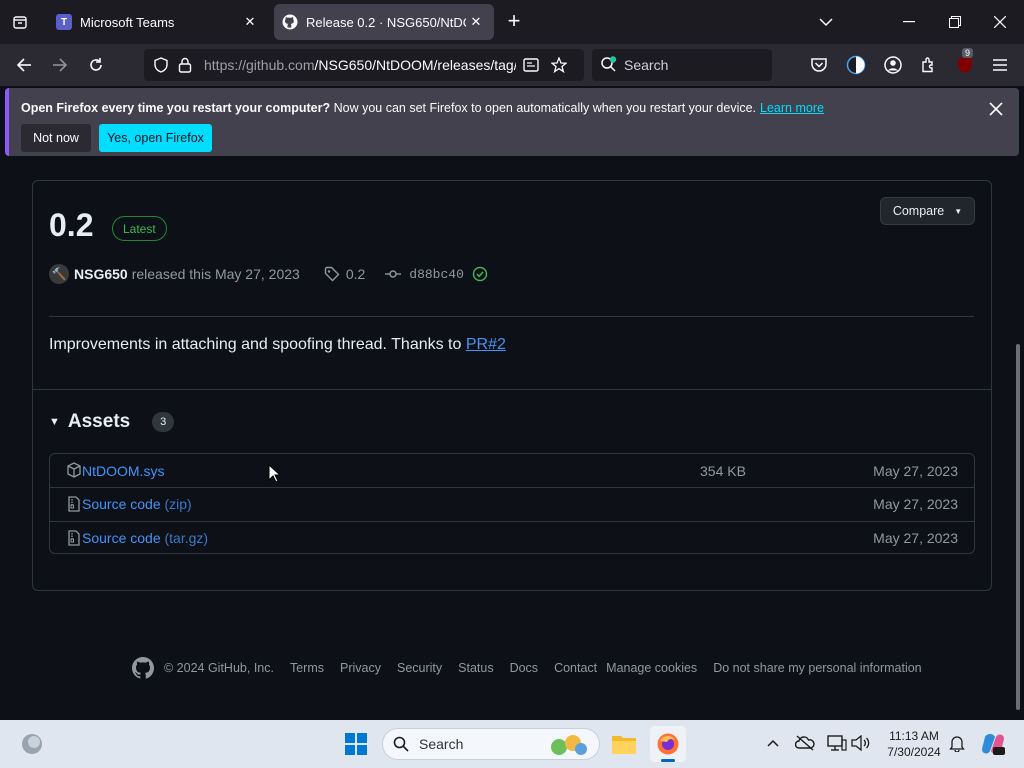 Image resolution: width=1024 pixels, height=768 pixels. I want to click on url-path: /NSG650/NtDOOM/releases/tag/0.2, so click(415, 65).